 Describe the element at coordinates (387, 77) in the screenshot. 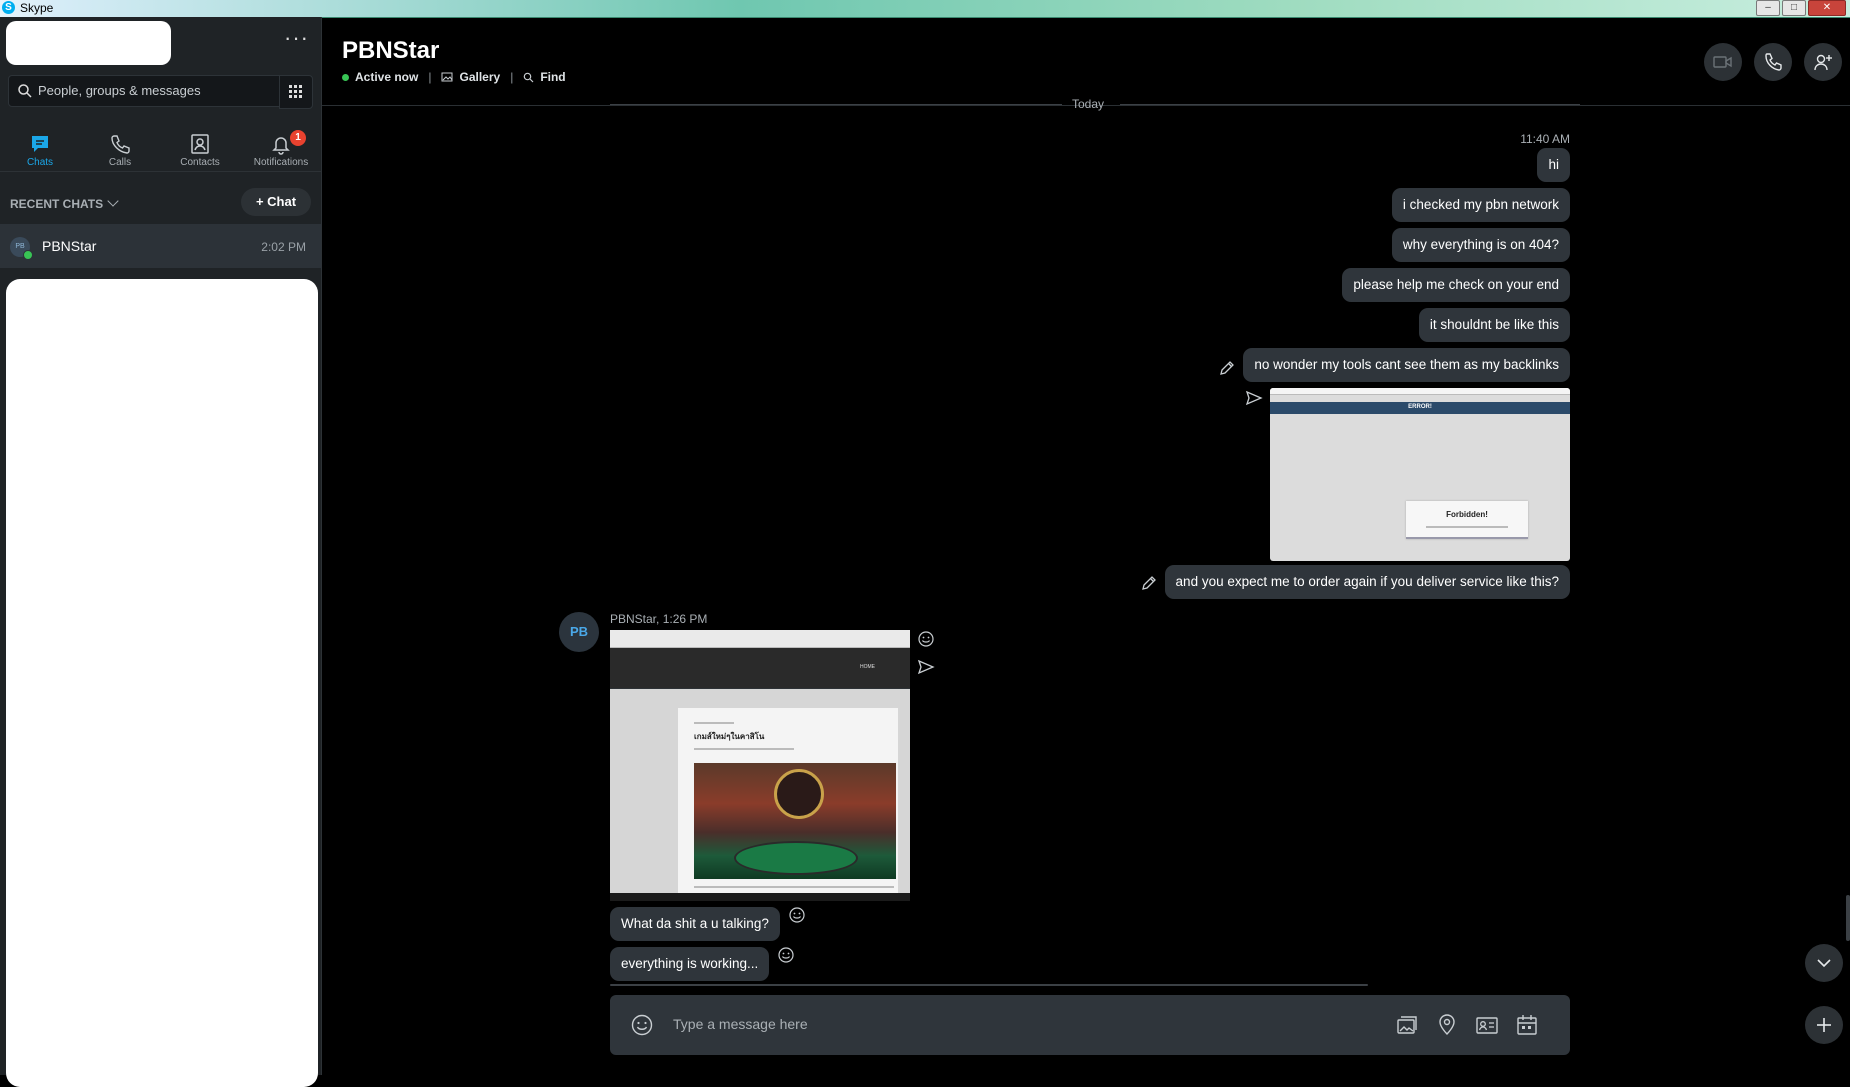

I see `presence-status: Active now` at that location.